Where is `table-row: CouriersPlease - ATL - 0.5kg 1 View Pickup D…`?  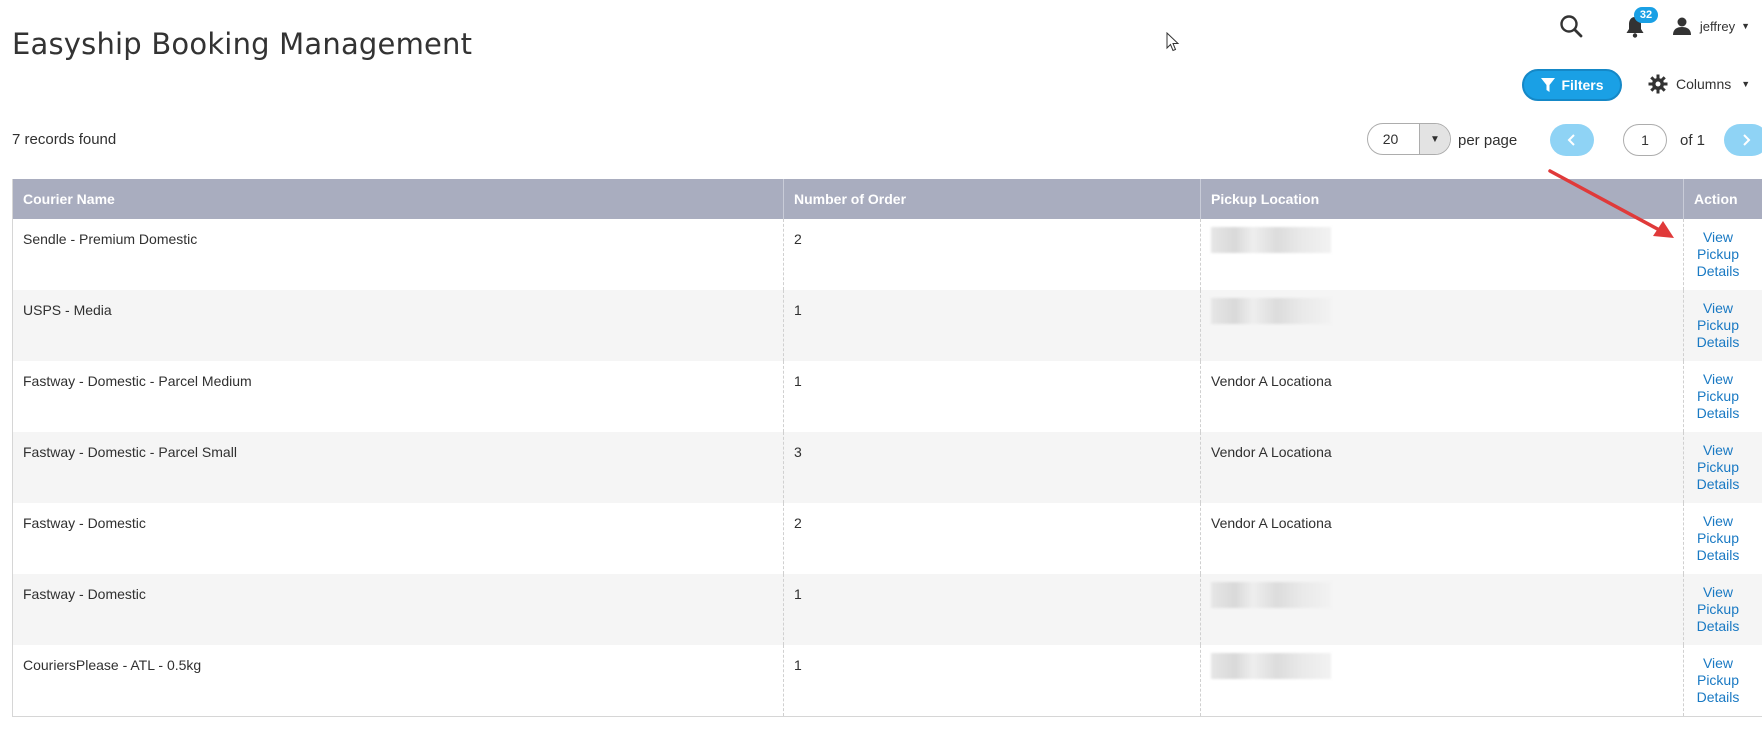 table-row: CouriersPlease - ATL - 0.5kg 1 View Pickup D… is located at coordinates (887, 681).